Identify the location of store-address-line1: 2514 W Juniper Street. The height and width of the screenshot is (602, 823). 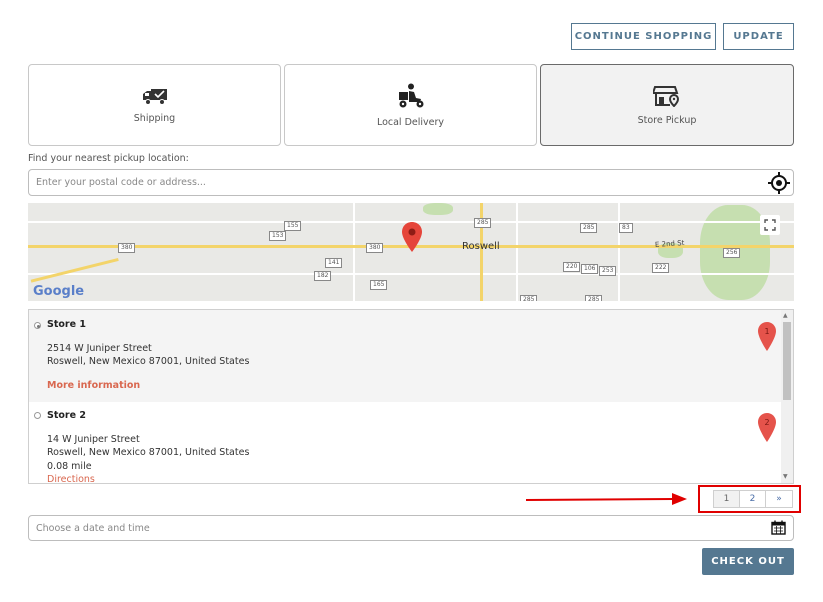
(99, 348).